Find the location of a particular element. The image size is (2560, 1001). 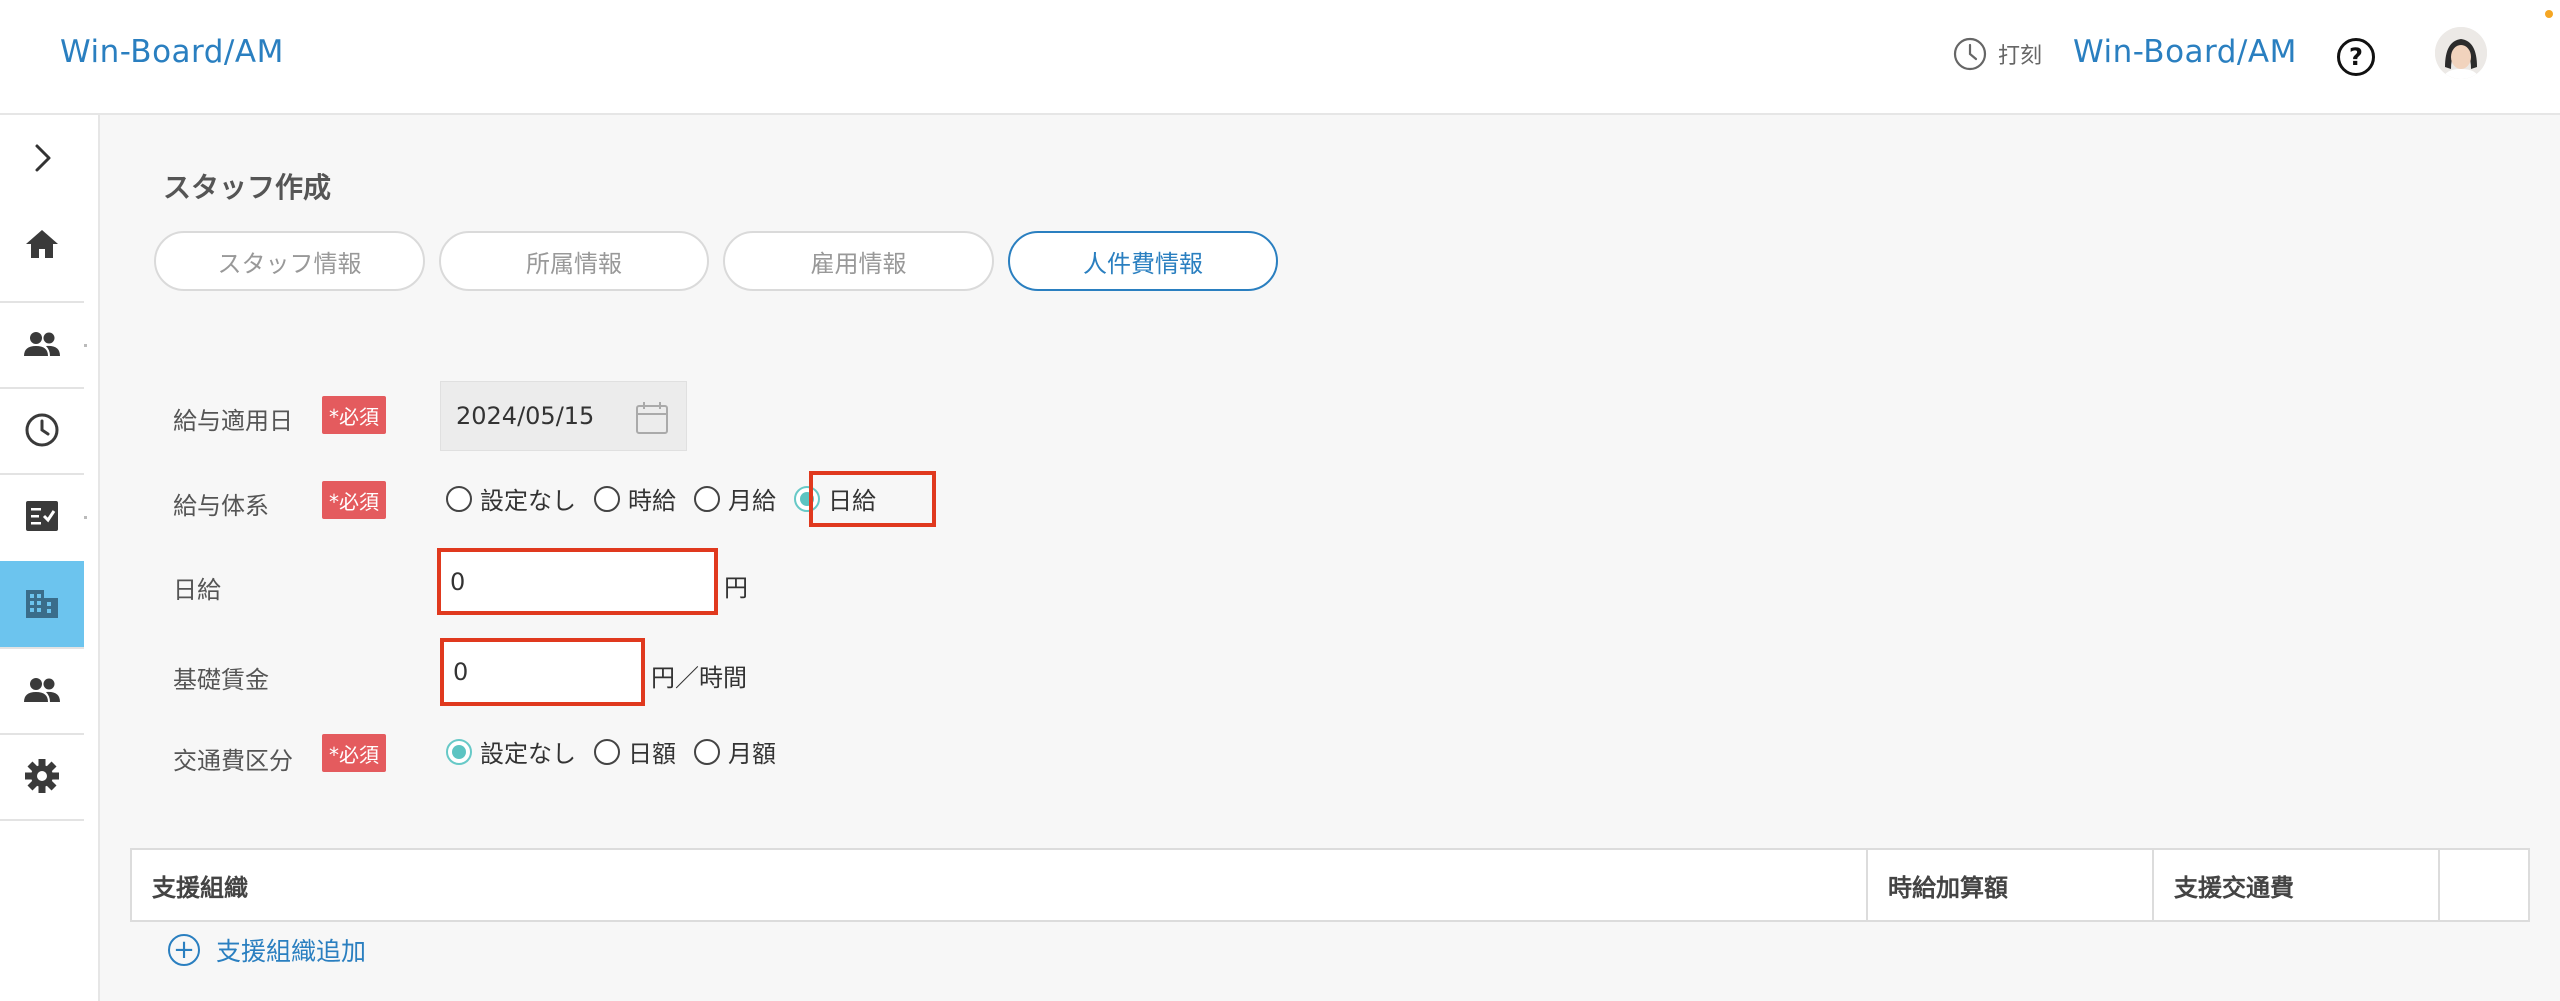

building-icon is located at coordinates (42, 604).